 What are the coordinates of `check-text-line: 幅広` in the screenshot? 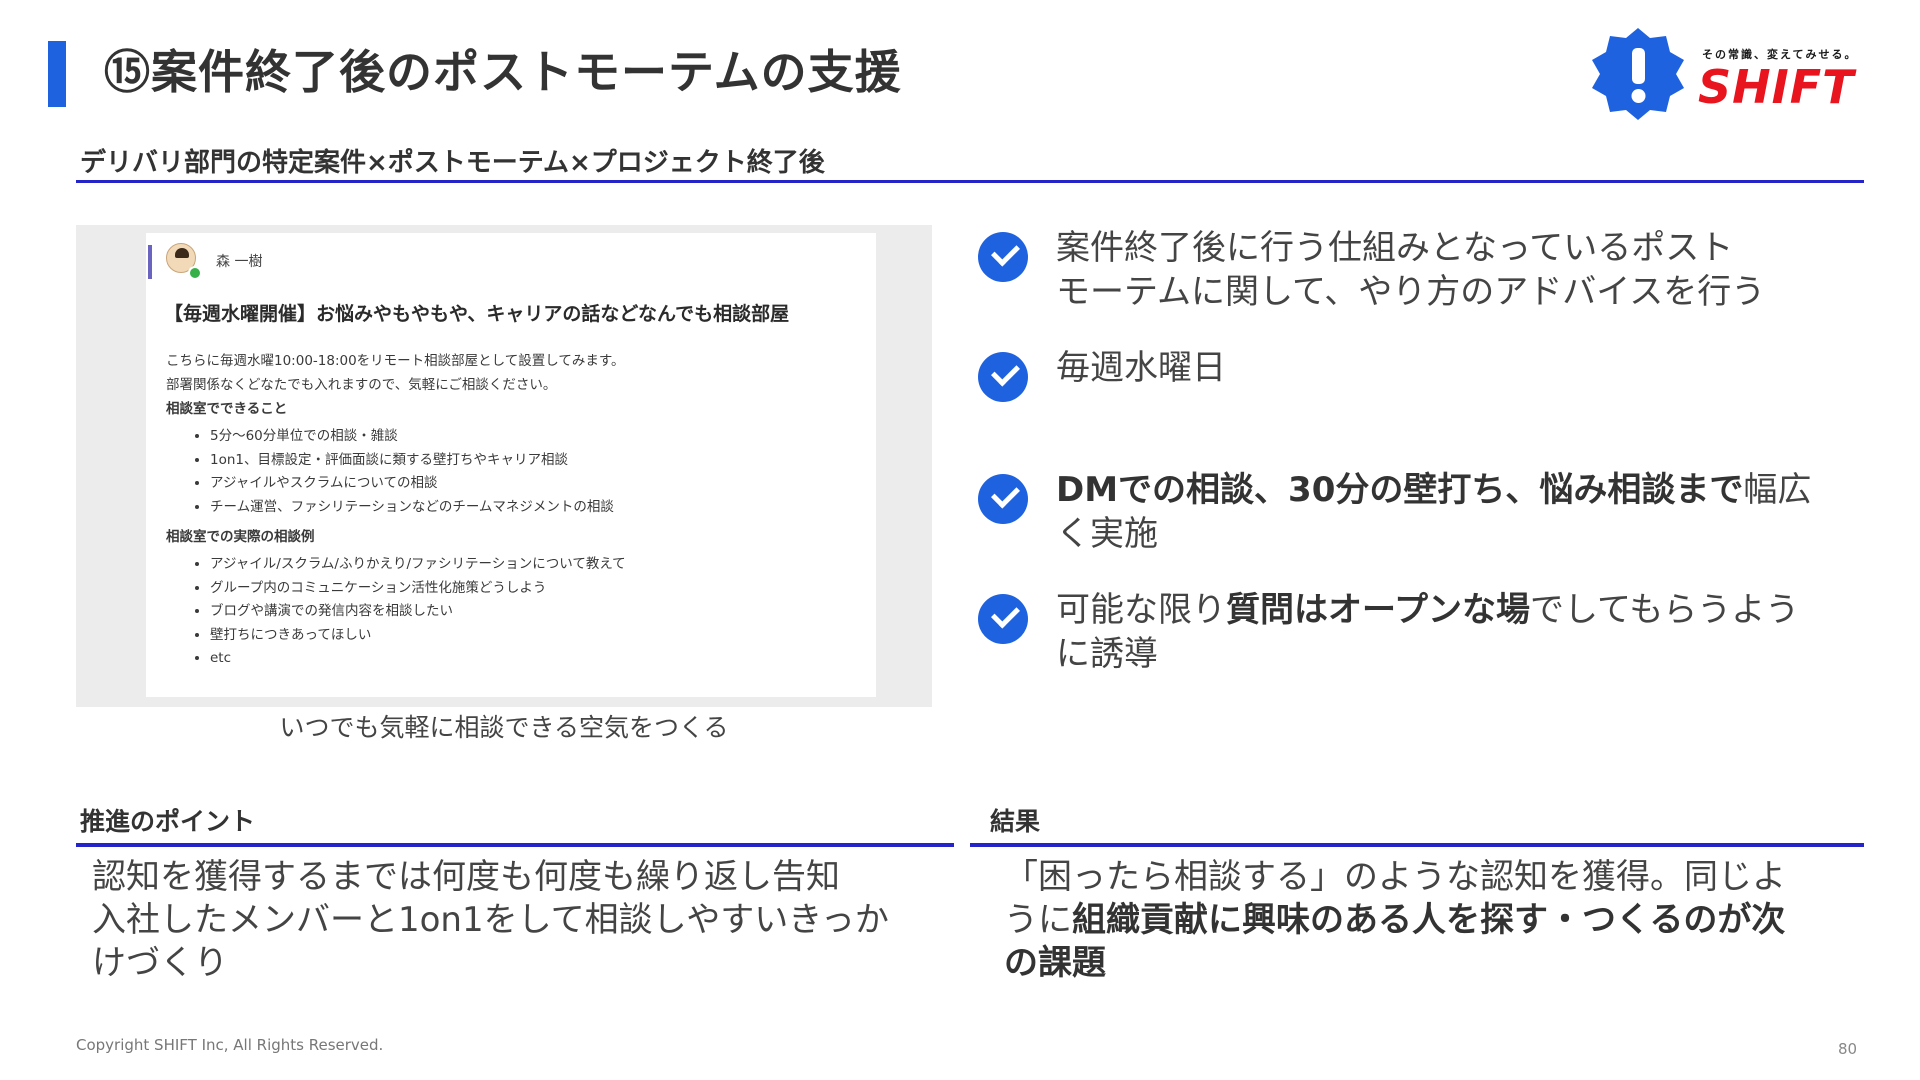 It's located at (1777, 490).